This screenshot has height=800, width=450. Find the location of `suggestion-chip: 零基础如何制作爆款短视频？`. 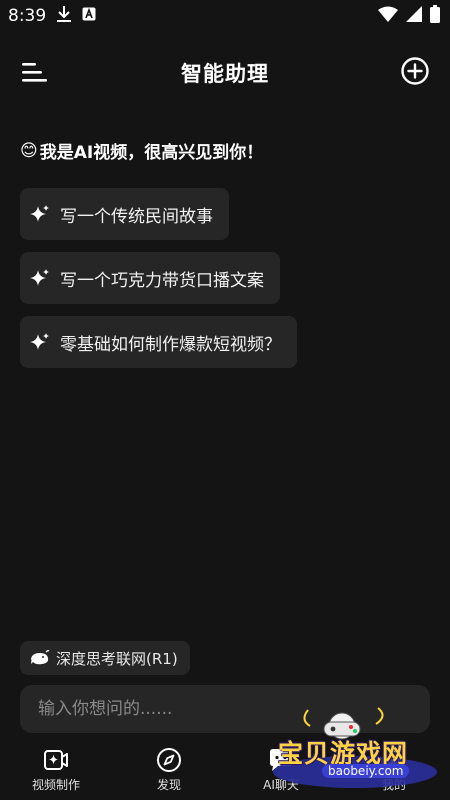

suggestion-chip: 零基础如何制作爆款短视频？ is located at coordinates (158, 342).